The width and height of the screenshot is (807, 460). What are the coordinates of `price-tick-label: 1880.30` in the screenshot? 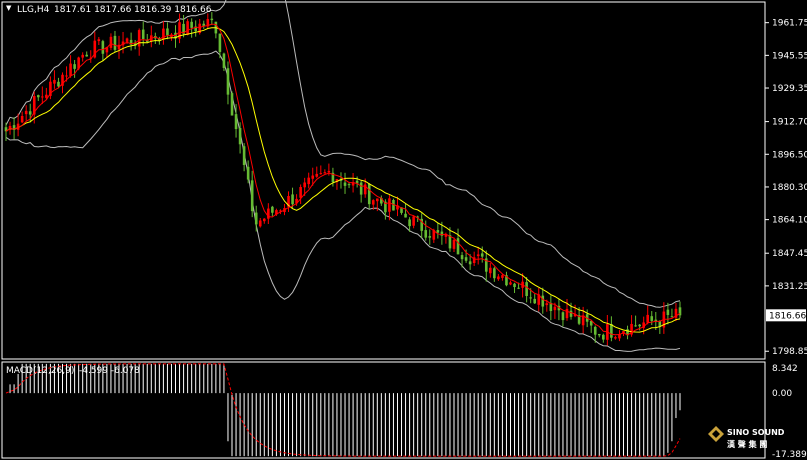 It's located at (789, 188).